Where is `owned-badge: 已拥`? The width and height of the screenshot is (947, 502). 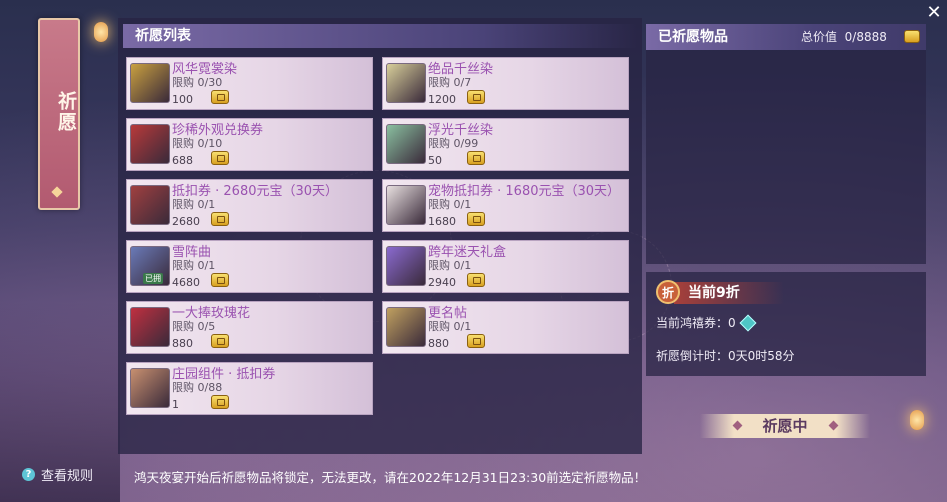
owned-badge: 已拥 is located at coordinates (153, 278).